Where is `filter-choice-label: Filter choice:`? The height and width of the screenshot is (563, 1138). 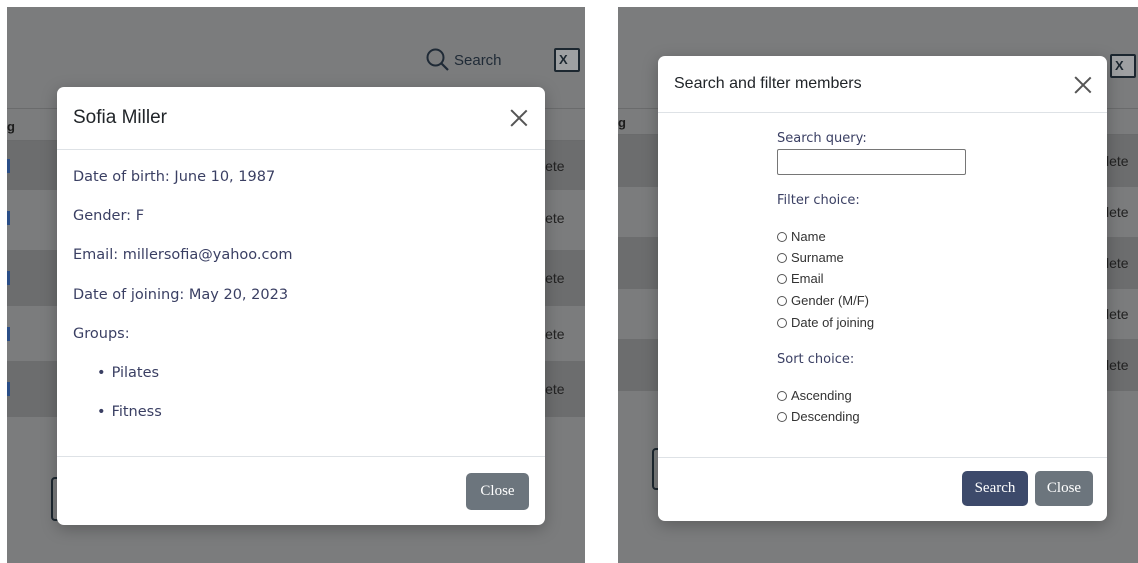 filter-choice-label: Filter choice: is located at coordinates (818, 200).